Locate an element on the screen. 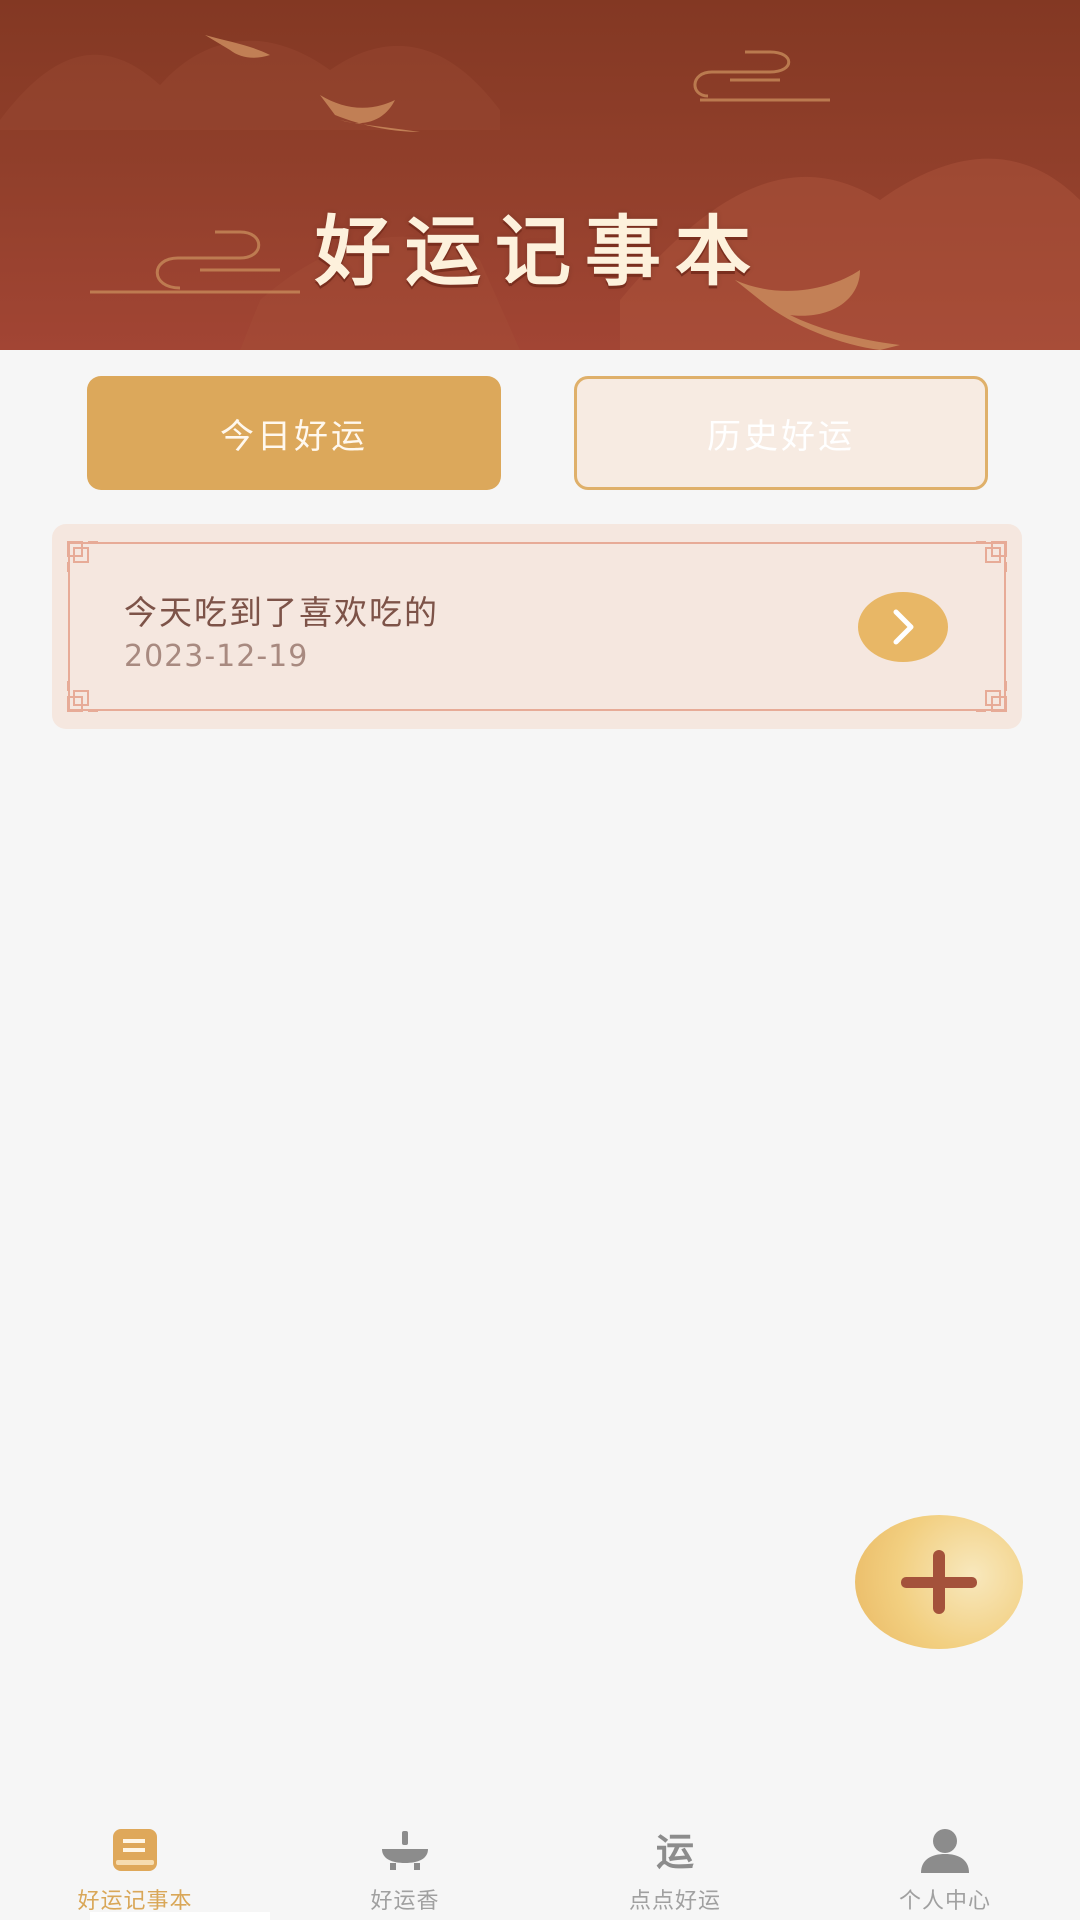  nav-label: 好运记事本 is located at coordinates (135, 1901).